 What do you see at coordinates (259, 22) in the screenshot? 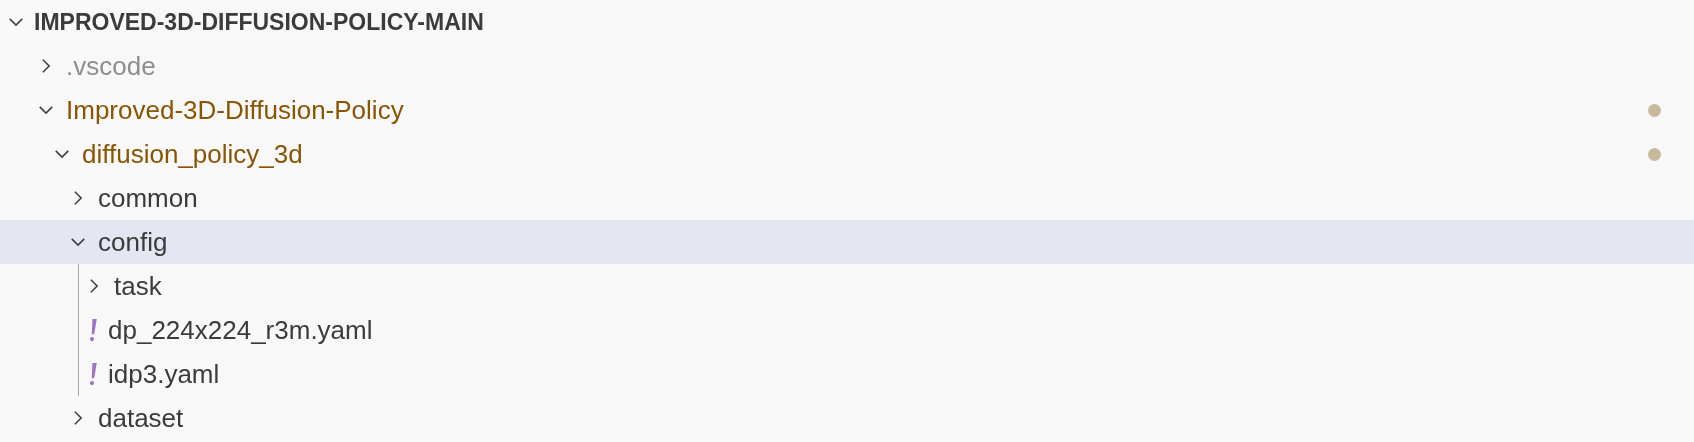
I see `explorer-title: IMPROVED-3D-DIFFUSION-POLICY-MAIN` at bounding box center [259, 22].